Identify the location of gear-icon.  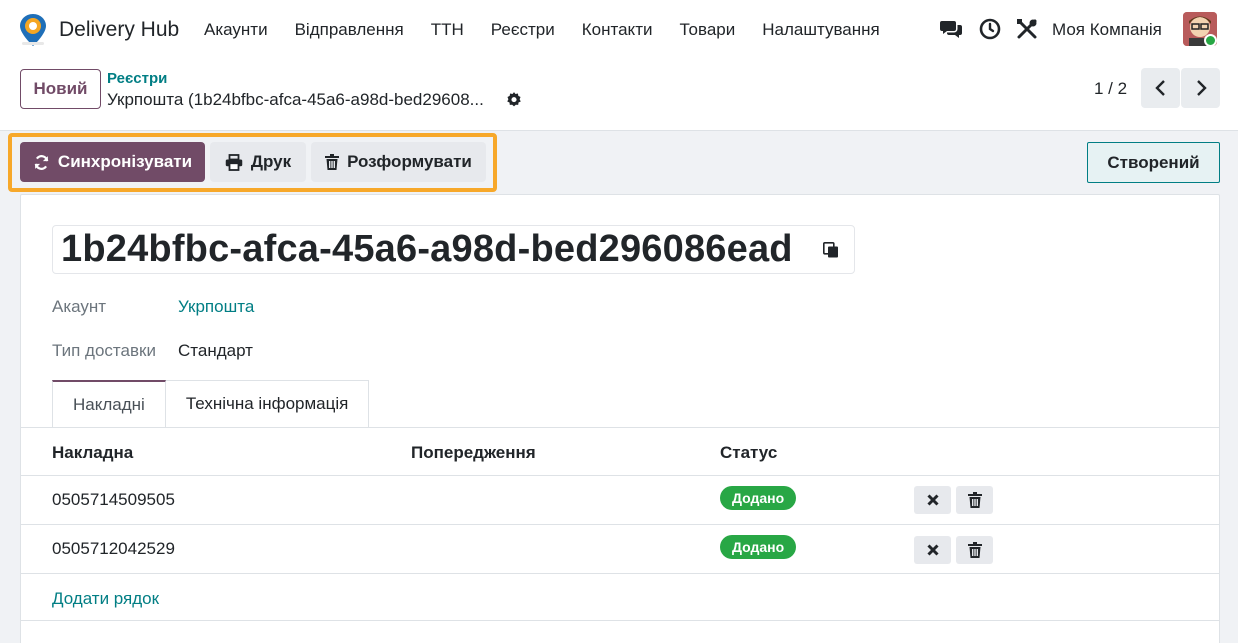
(514, 100).